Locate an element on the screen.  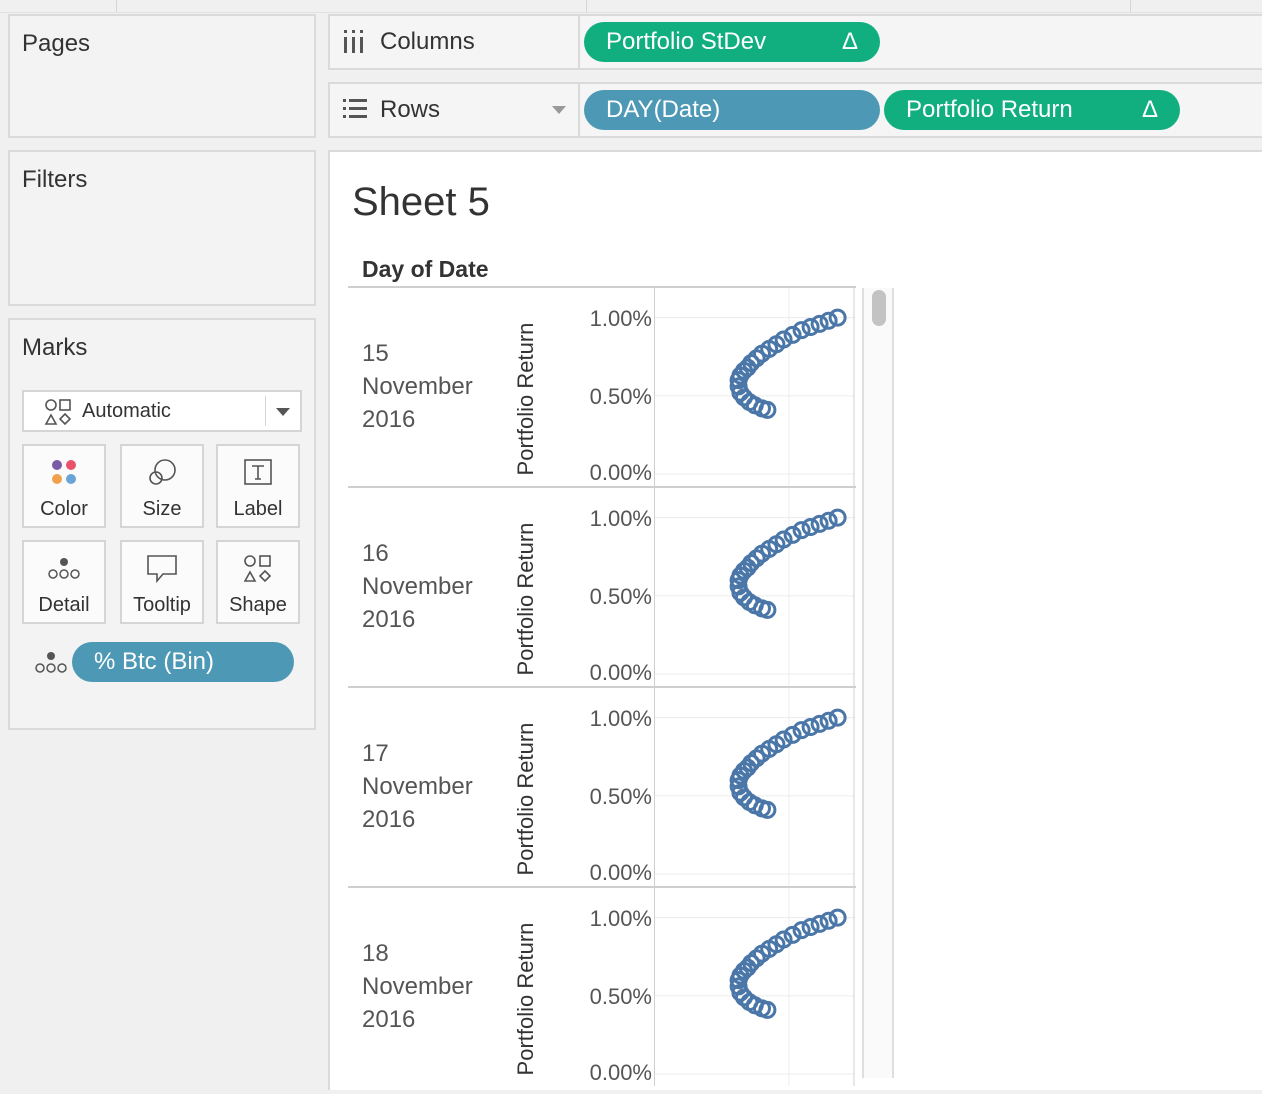
rows-pill-day-date: DAY(Date) is located at coordinates (732, 110).